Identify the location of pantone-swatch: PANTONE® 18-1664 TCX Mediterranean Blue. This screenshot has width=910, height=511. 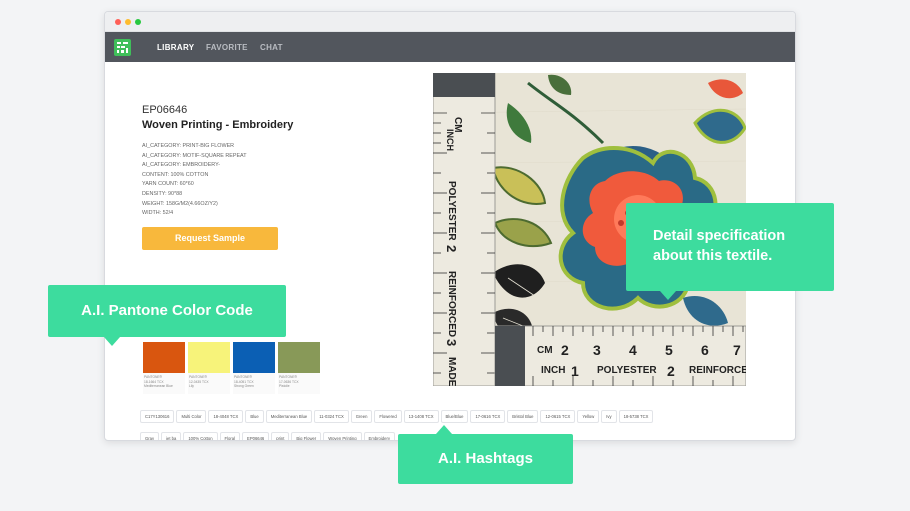
(164, 368).